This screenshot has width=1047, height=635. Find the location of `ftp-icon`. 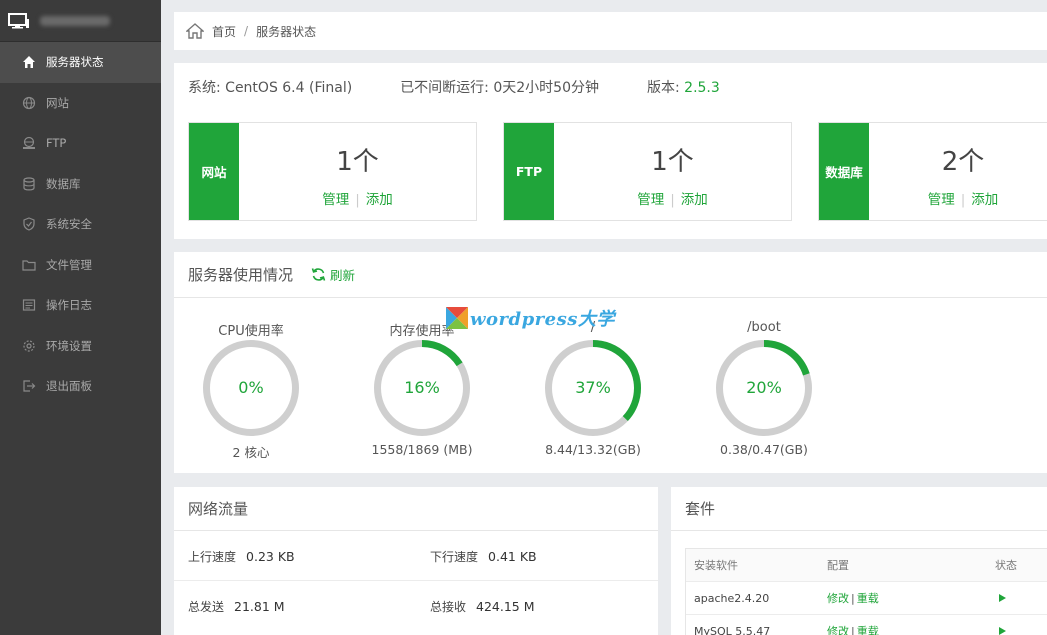

ftp-icon is located at coordinates (29, 143).